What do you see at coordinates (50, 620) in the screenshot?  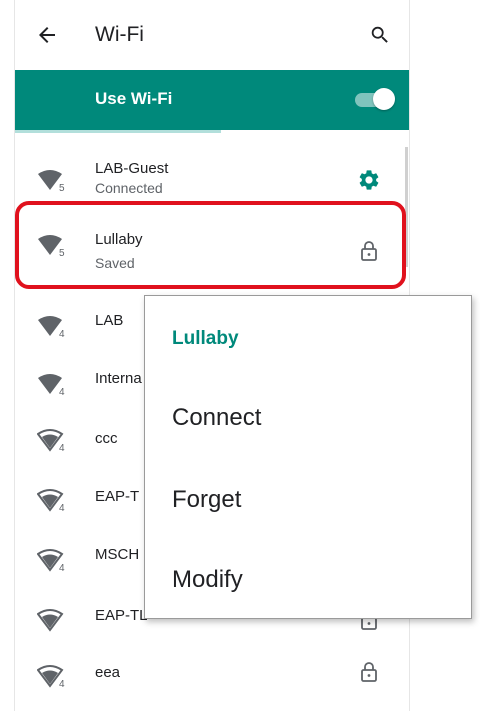 I see `wifi-signal-icon` at bounding box center [50, 620].